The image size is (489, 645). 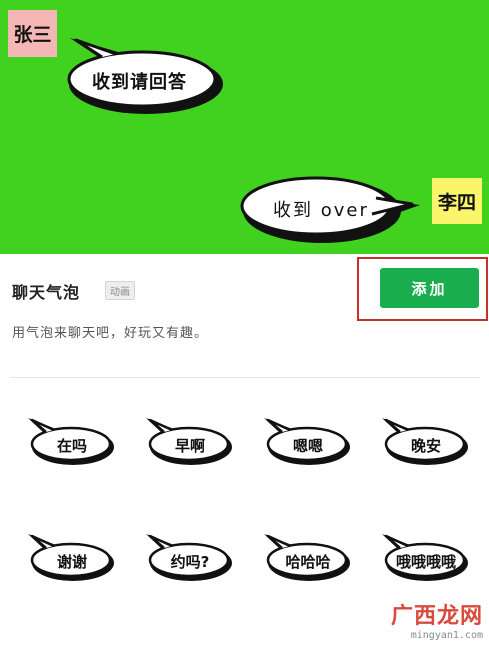 I want to click on sticker-label: 约吗?, so click(x=190, y=562).